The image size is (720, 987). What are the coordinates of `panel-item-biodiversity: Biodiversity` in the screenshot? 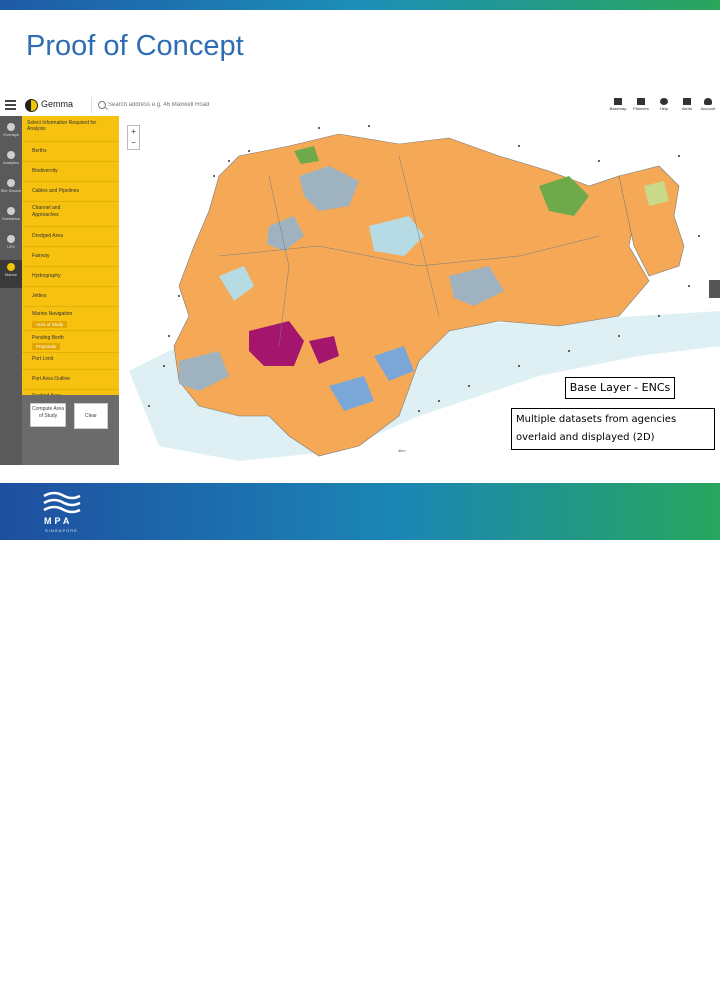 It's located at (70, 171).